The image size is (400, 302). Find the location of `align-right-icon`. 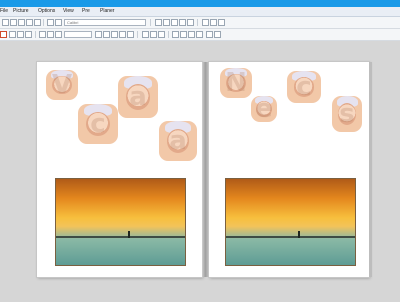

align-right-icon is located at coordinates (161, 34).